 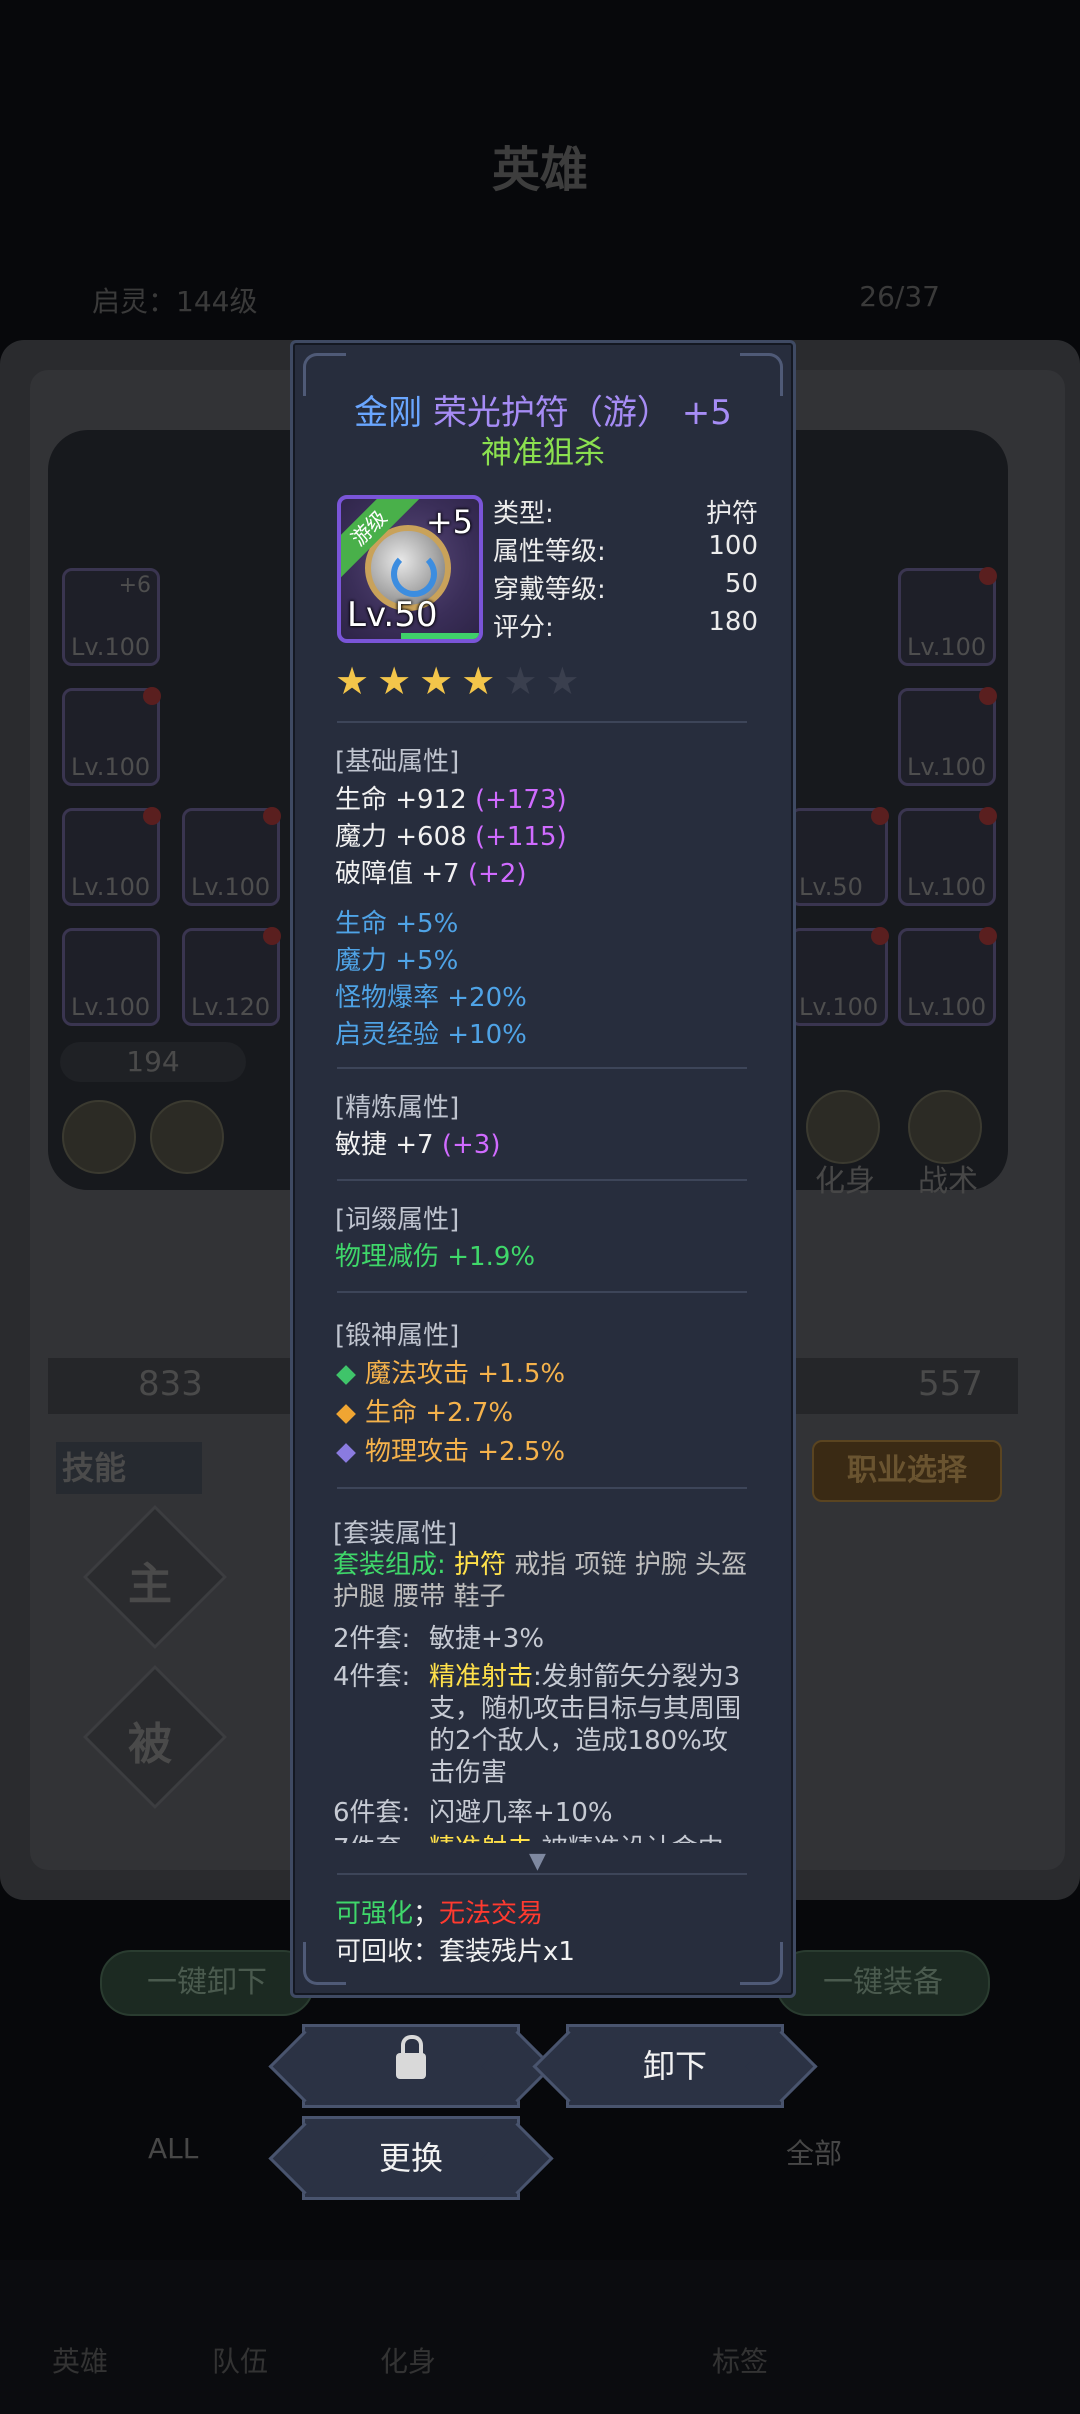 I want to click on nav-tag: 标签, so click(x=740, y=2360).